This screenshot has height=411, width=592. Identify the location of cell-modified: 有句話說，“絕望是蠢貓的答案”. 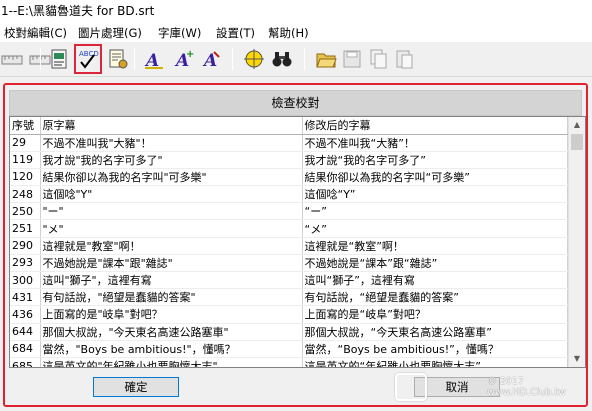
(435, 297).